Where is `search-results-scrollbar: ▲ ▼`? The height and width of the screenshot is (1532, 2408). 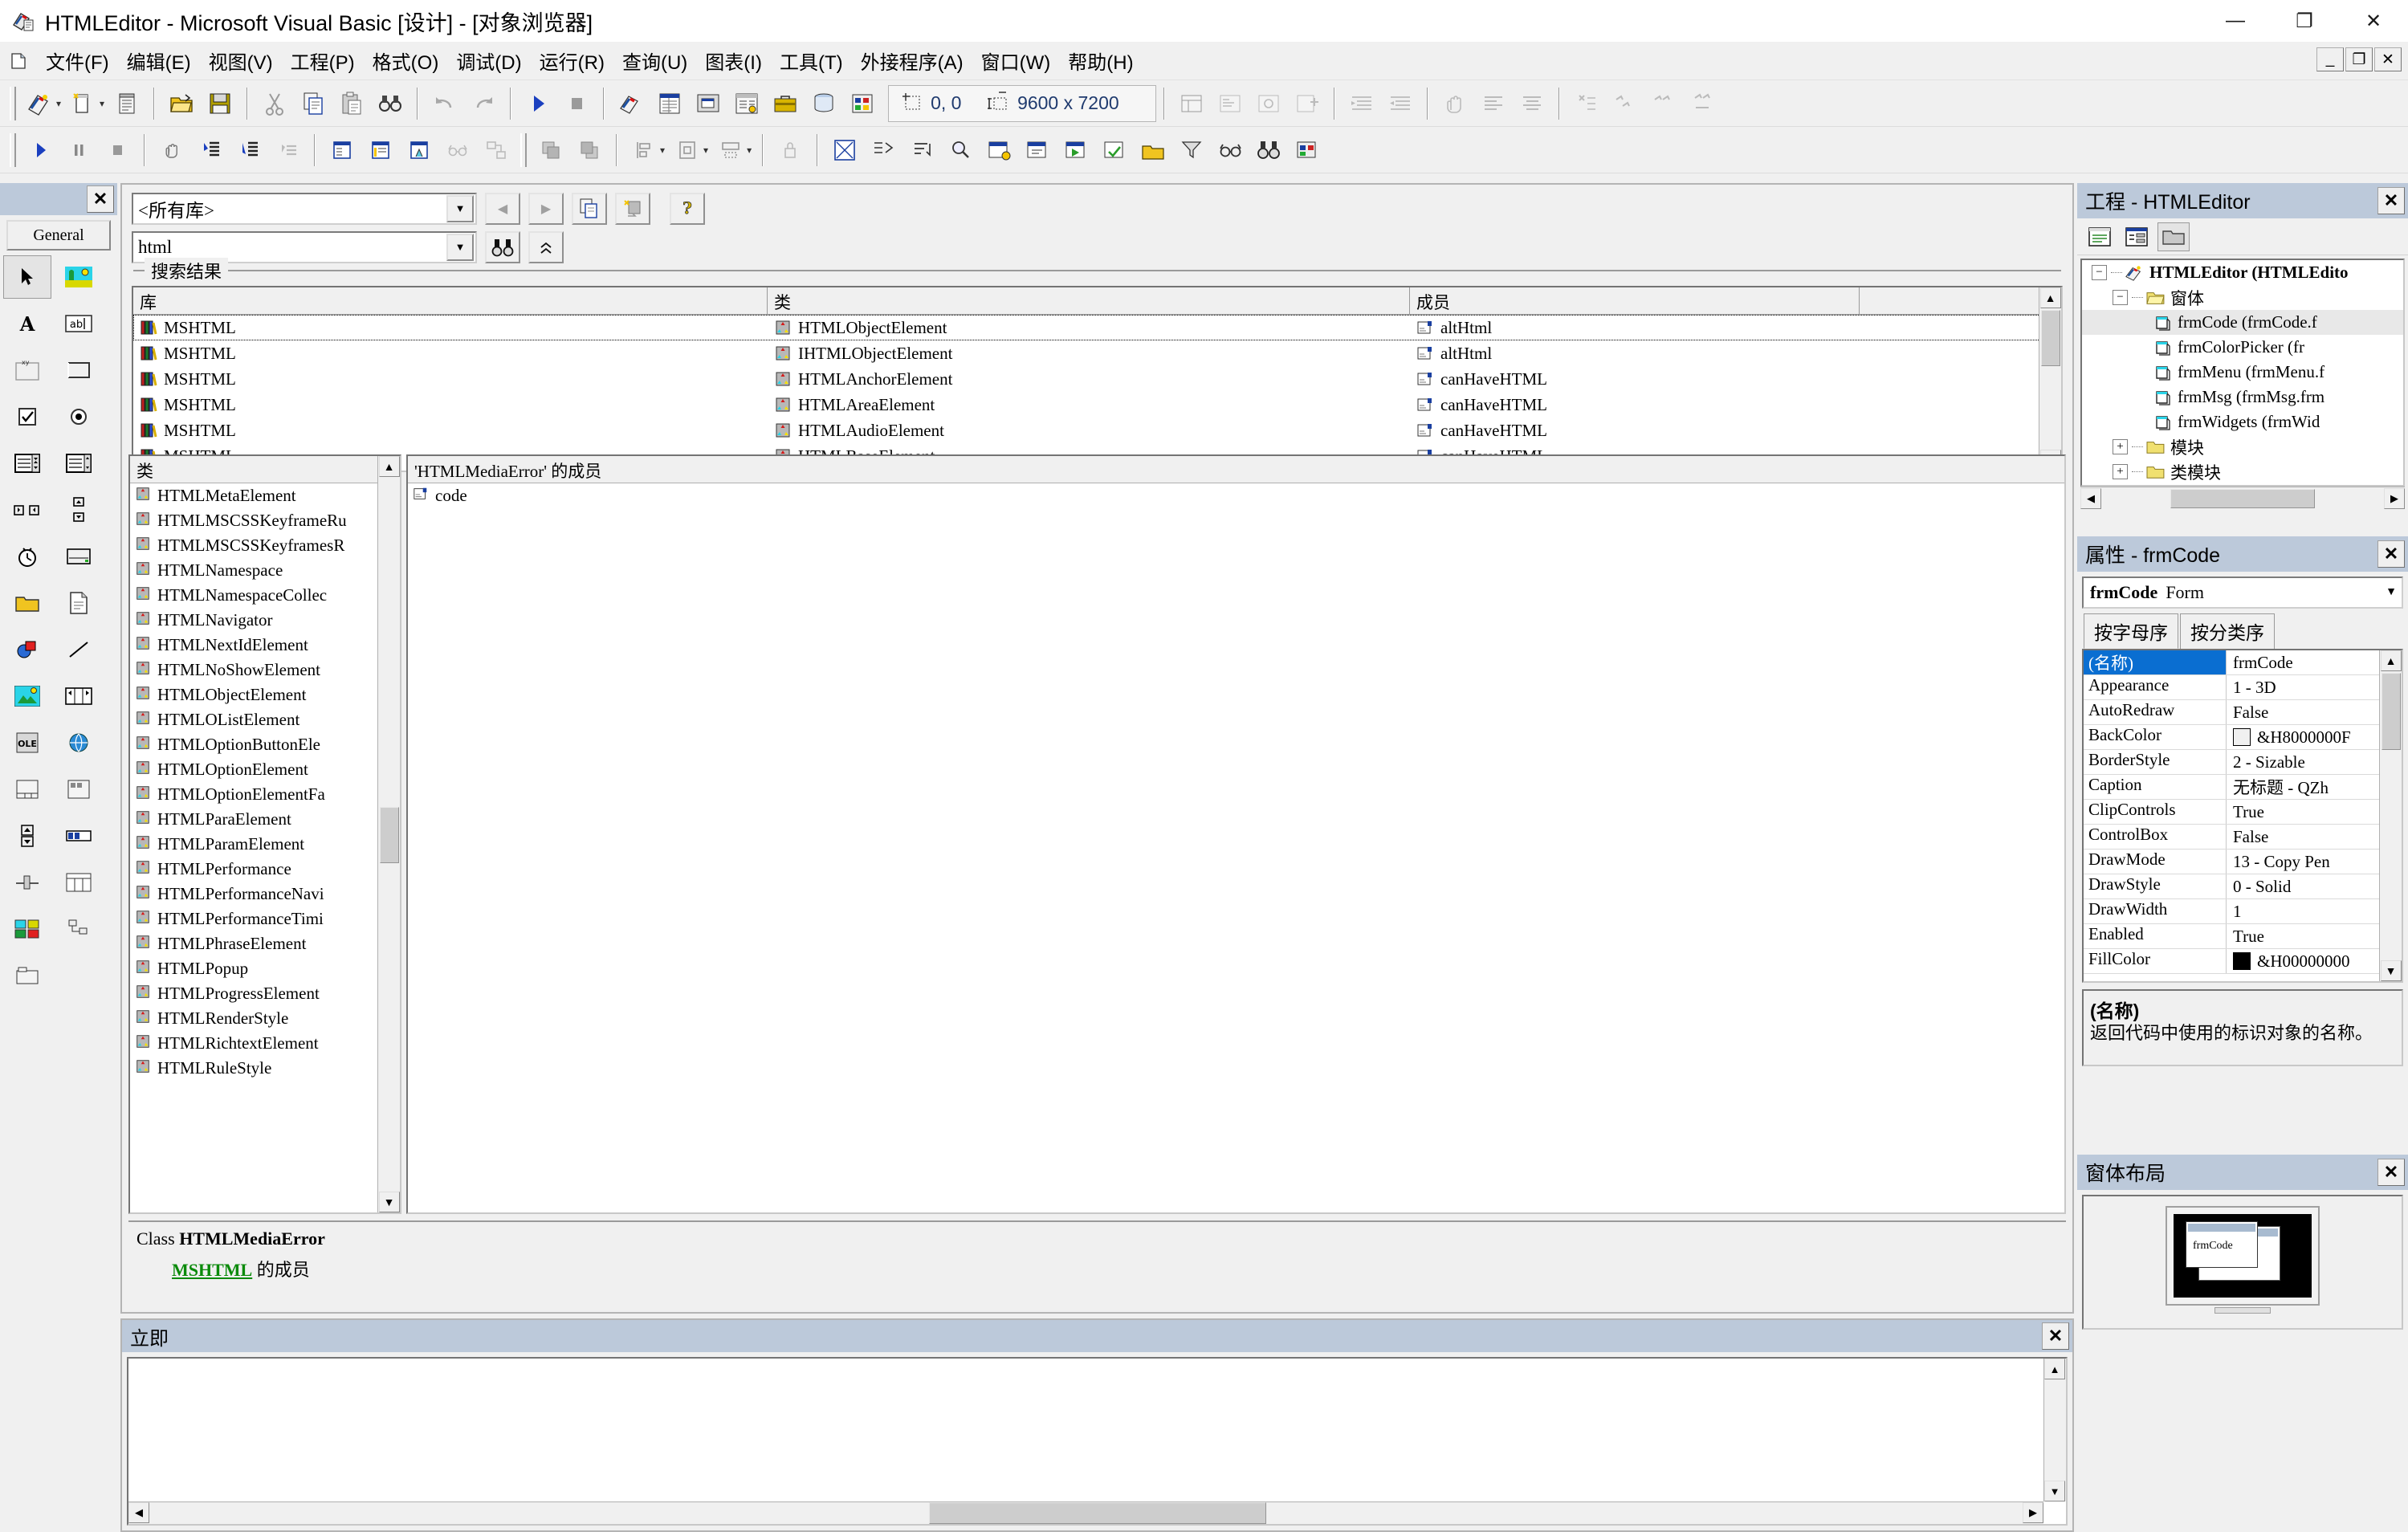
search-results-scrollbar: ▲ ▼ is located at coordinates (2050, 379).